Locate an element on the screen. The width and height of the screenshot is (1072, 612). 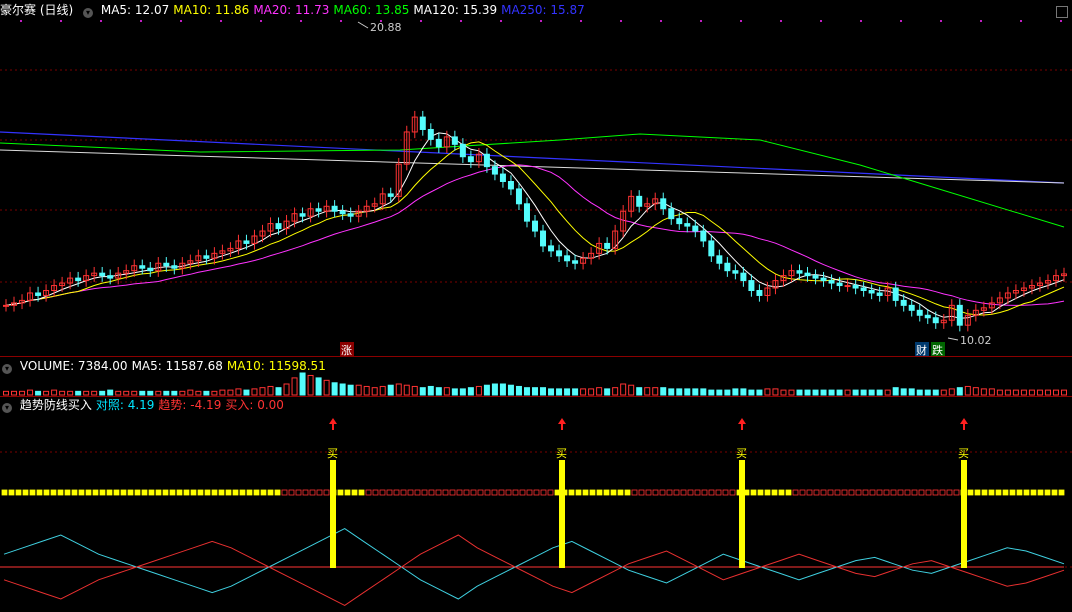
ma-label-2: MA20: 11.73 is located at coordinates (291, 10).